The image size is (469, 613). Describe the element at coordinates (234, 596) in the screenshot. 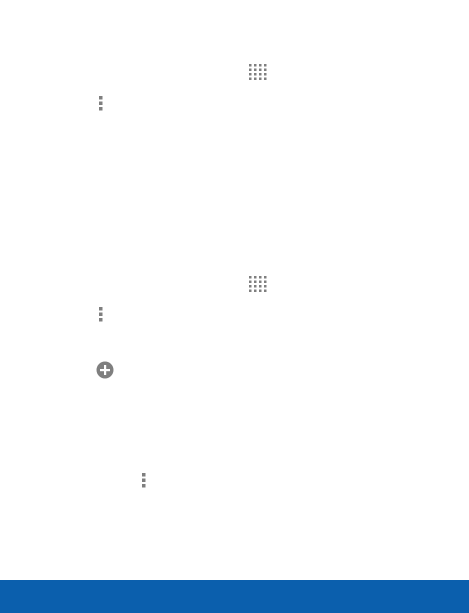

I see `footer-bar` at that location.